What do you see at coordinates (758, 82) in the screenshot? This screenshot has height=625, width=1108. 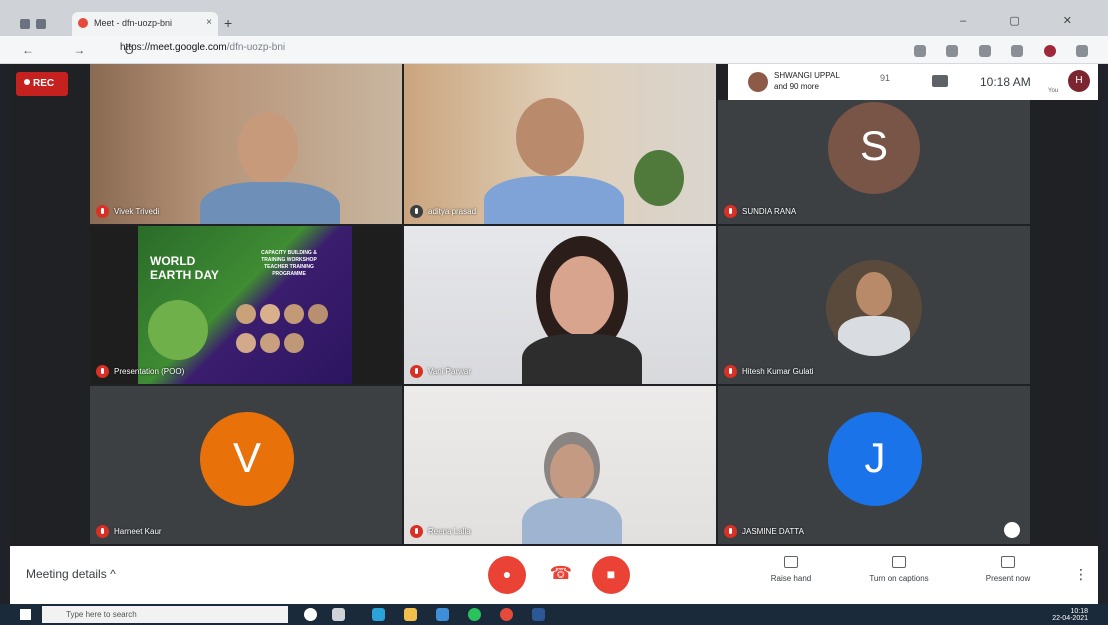 I see `participant-avatar-small` at bounding box center [758, 82].